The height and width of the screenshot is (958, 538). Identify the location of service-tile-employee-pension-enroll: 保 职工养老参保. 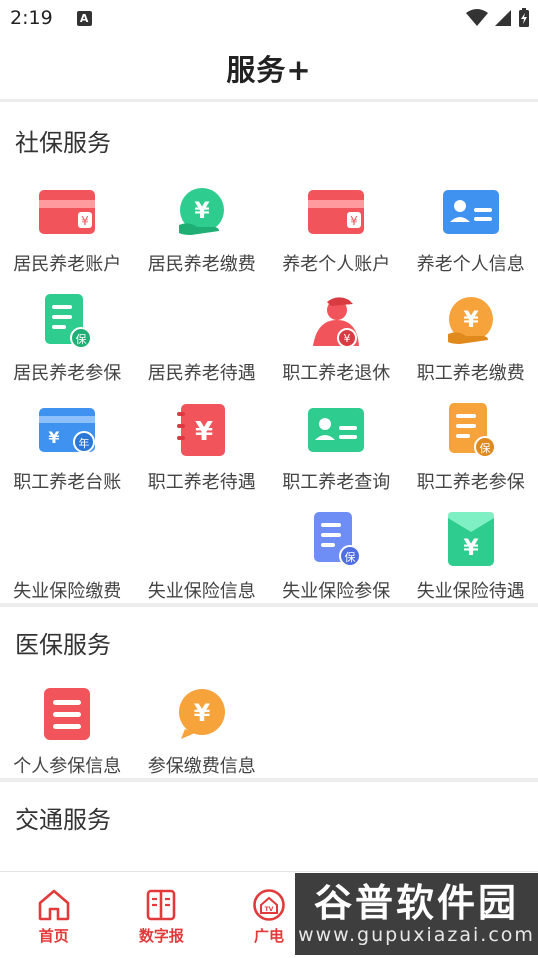
(471, 439).